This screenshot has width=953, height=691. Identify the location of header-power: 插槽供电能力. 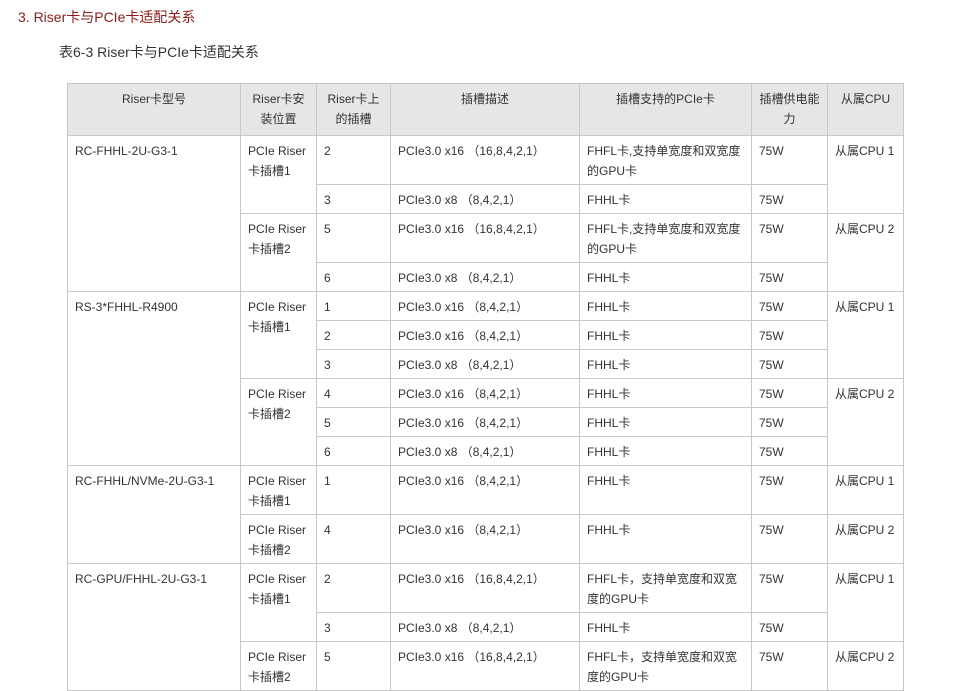
(789, 109).